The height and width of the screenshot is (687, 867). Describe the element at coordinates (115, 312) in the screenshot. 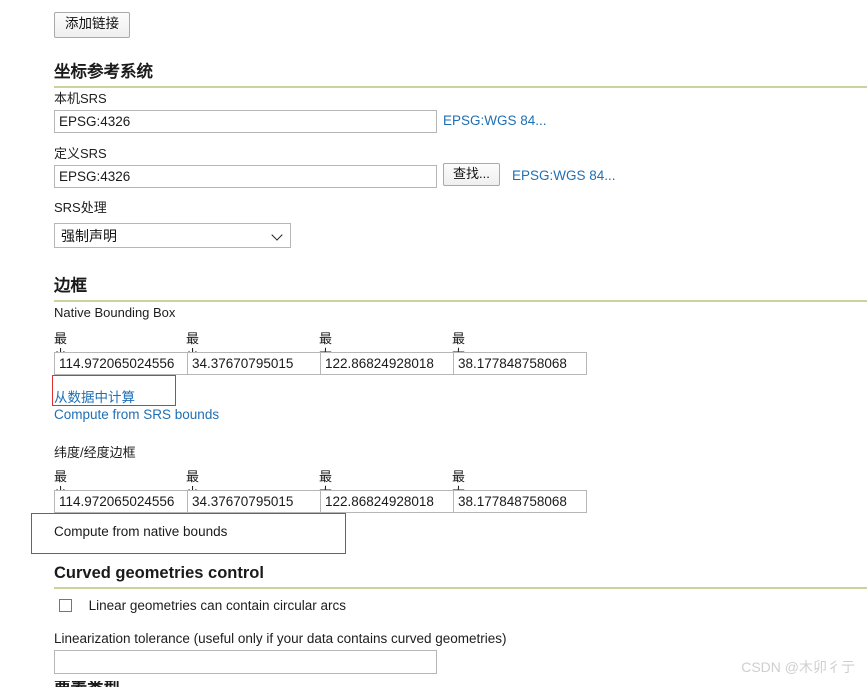

I see `native-bbox-title: Native Bounding Box` at that location.